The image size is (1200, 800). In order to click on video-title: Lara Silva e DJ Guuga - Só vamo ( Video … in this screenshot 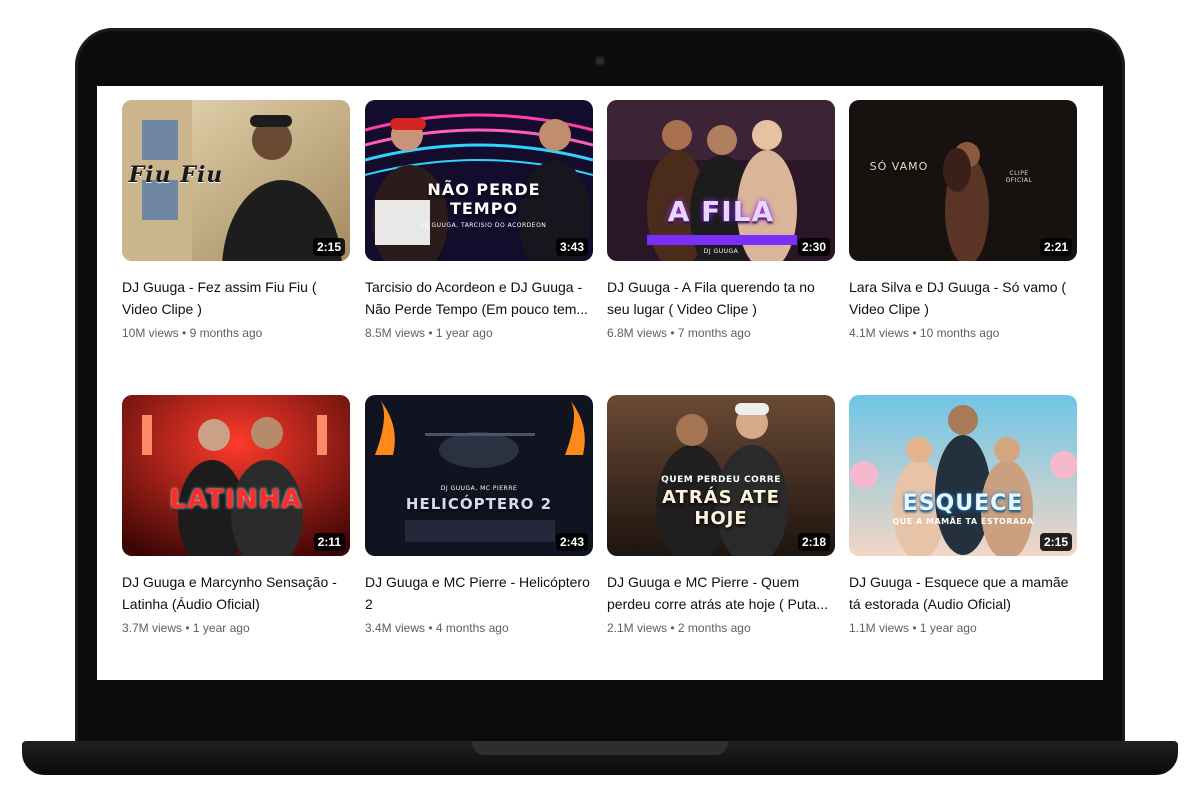, I will do `click(963, 298)`.